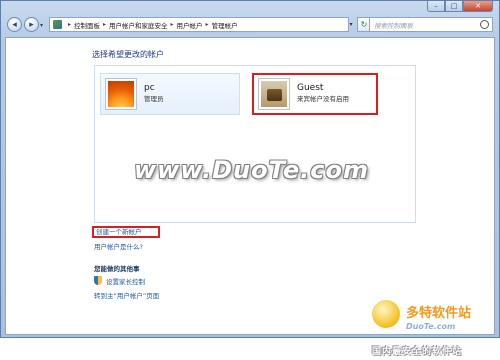 The height and width of the screenshot is (360, 500). What do you see at coordinates (170, 94) in the screenshot?
I see `account-tile-pc: pc 管理员` at bounding box center [170, 94].